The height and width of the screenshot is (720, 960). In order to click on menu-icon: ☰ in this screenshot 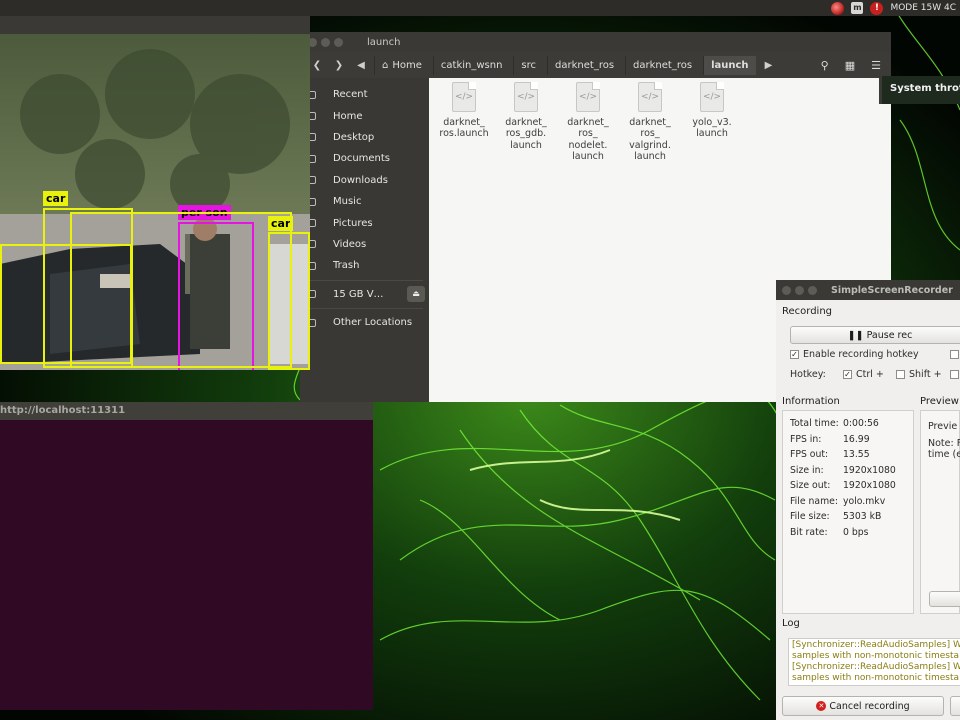, I will do `click(876, 65)`.